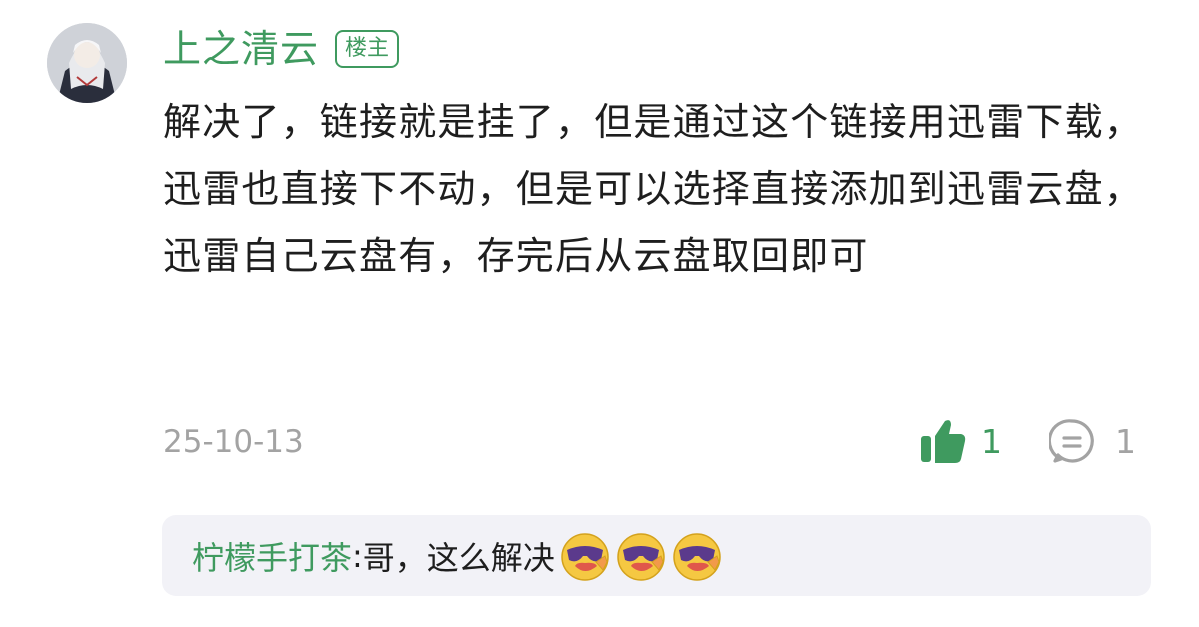 This screenshot has width=1199, height=627. I want to click on sub-reply-author: 柠檬手打茶, so click(272, 556).